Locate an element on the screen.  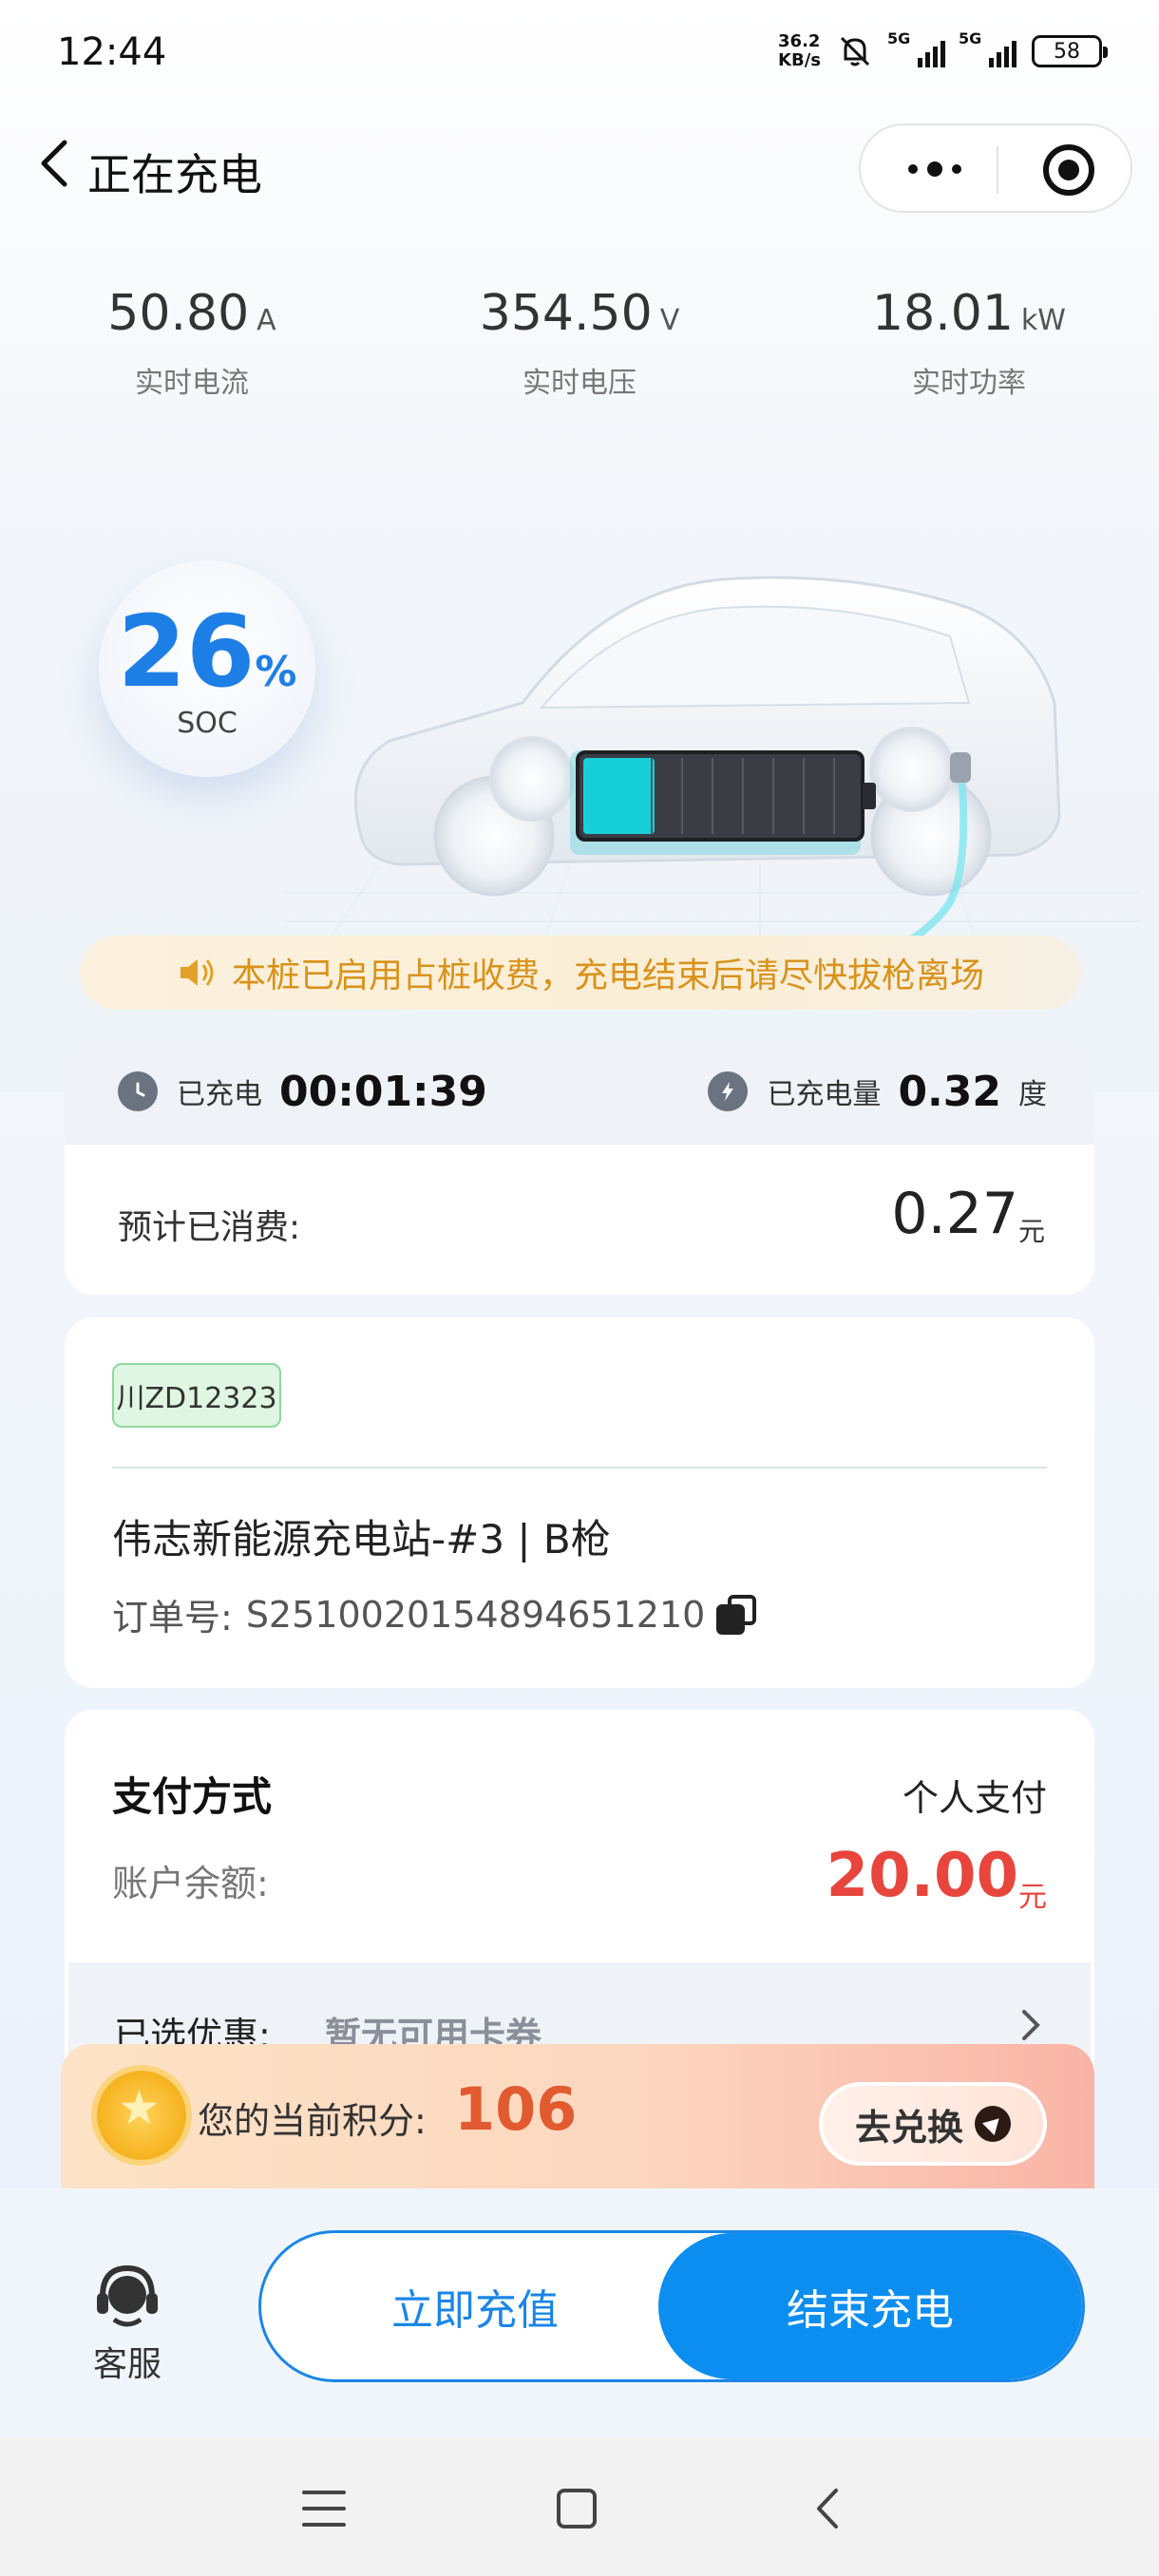
soc-indicator: 26% SOC is located at coordinates (207, 668).